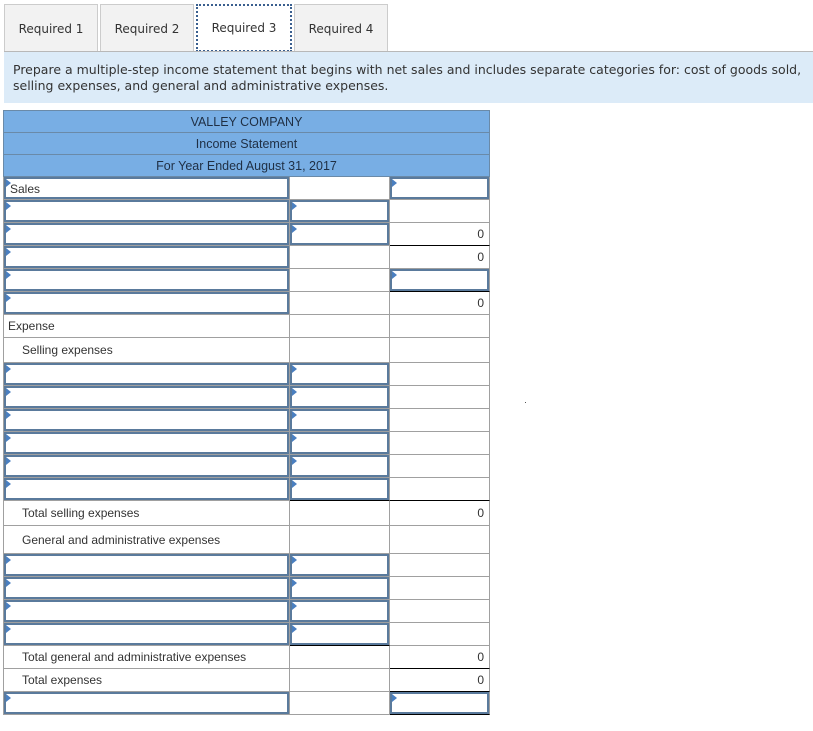 Image resolution: width=813 pixels, height=731 pixels. Describe the element at coordinates (246, 121) in the screenshot. I see `company-name: VALLEY COMPANY` at that location.